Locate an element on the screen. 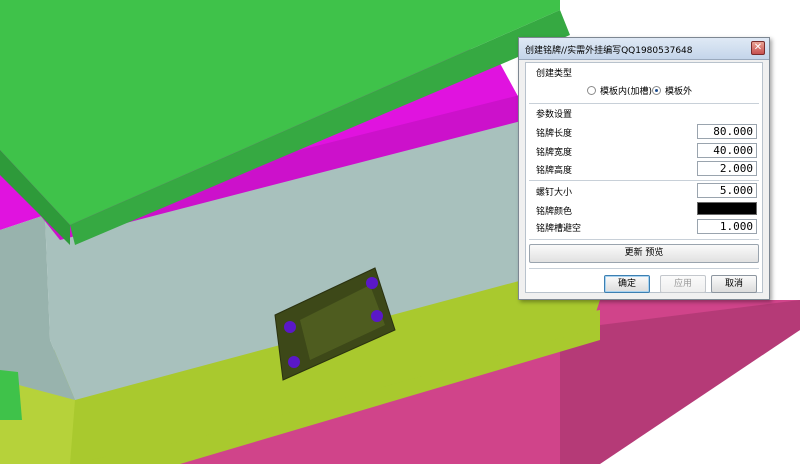 The height and width of the screenshot is (464, 800). screw-top-left is located at coordinates (290, 327).